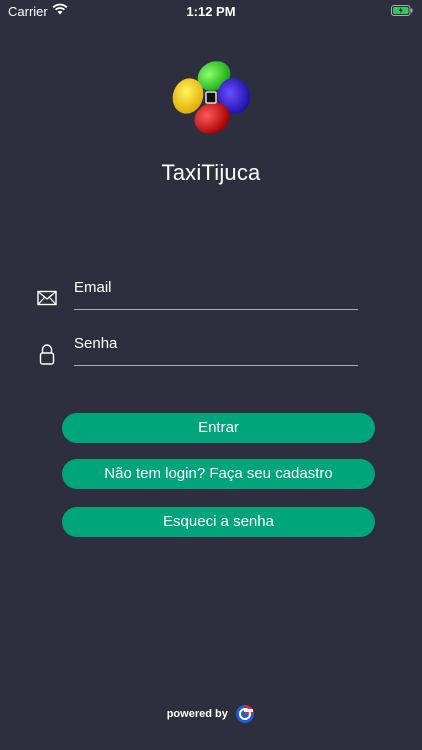  Describe the element at coordinates (211, 97) in the screenshot. I see `taxi-tijuca-logo` at that location.